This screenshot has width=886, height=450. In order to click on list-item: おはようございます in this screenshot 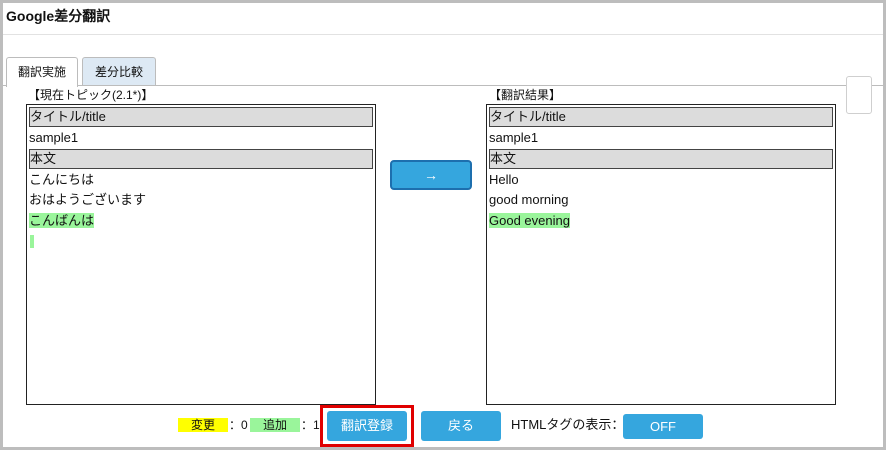, I will do `click(88, 199)`.